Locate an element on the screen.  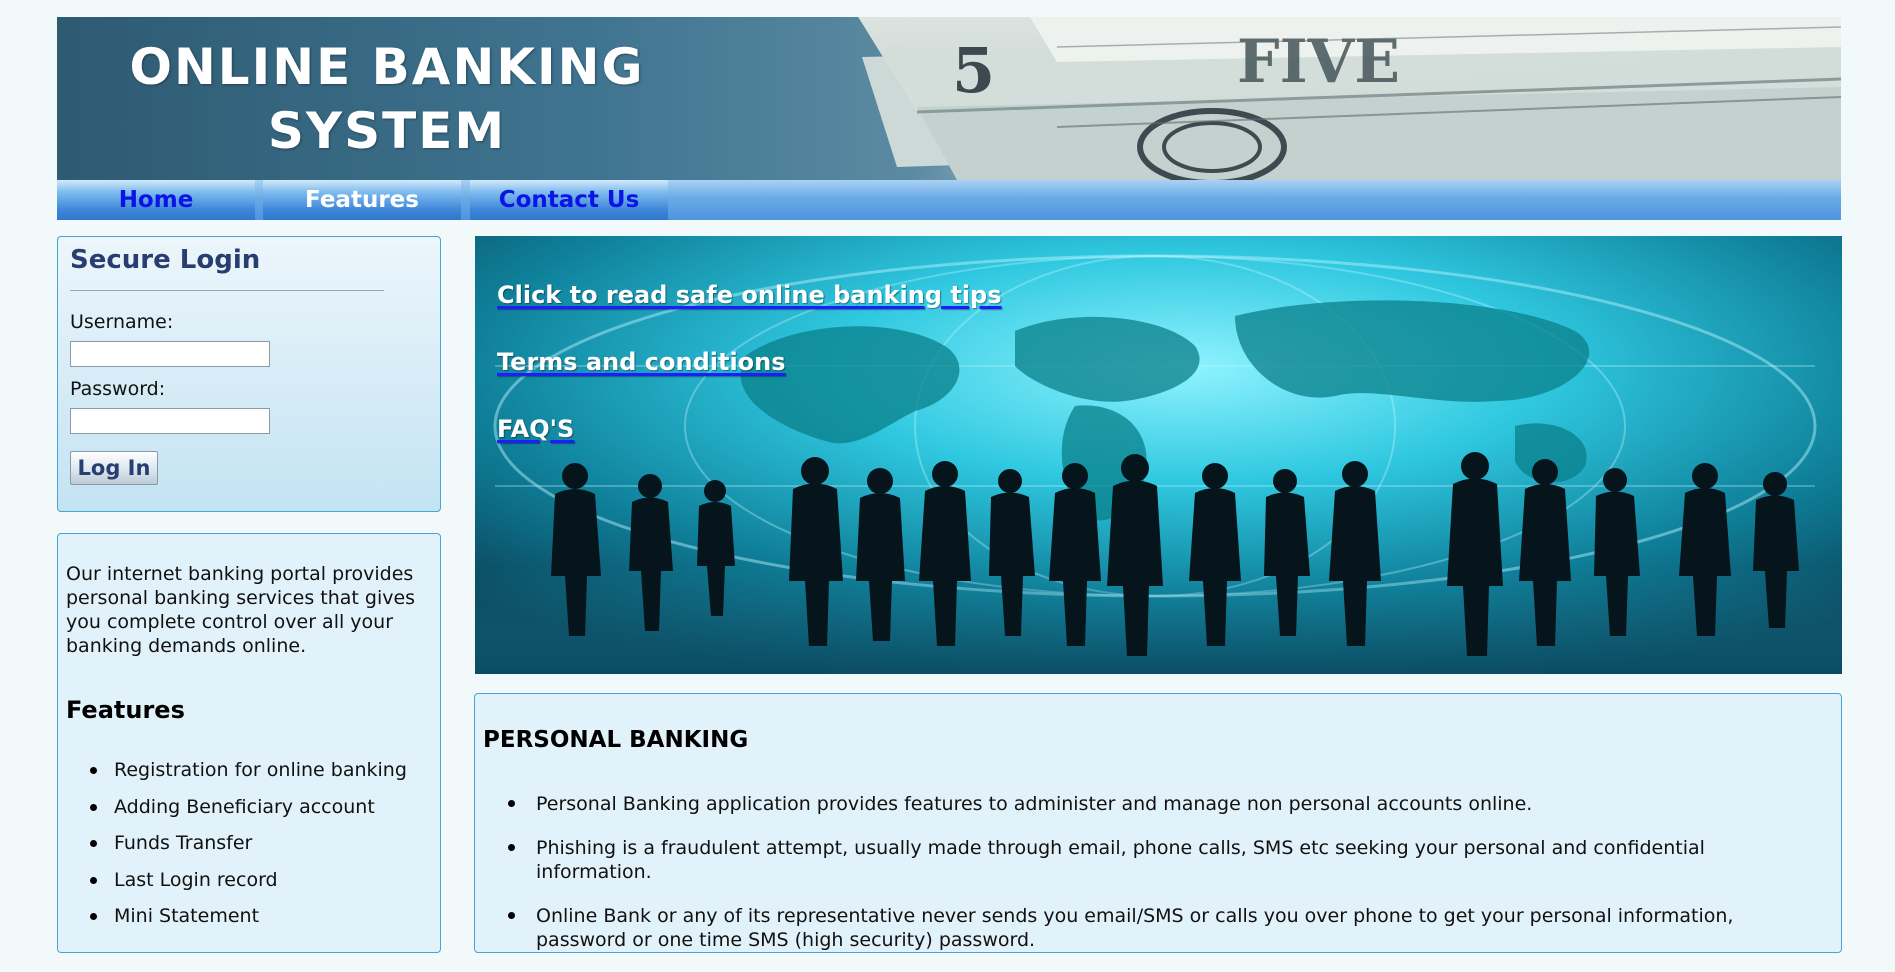
feature-item: Last Login record is located at coordinates (248, 880).